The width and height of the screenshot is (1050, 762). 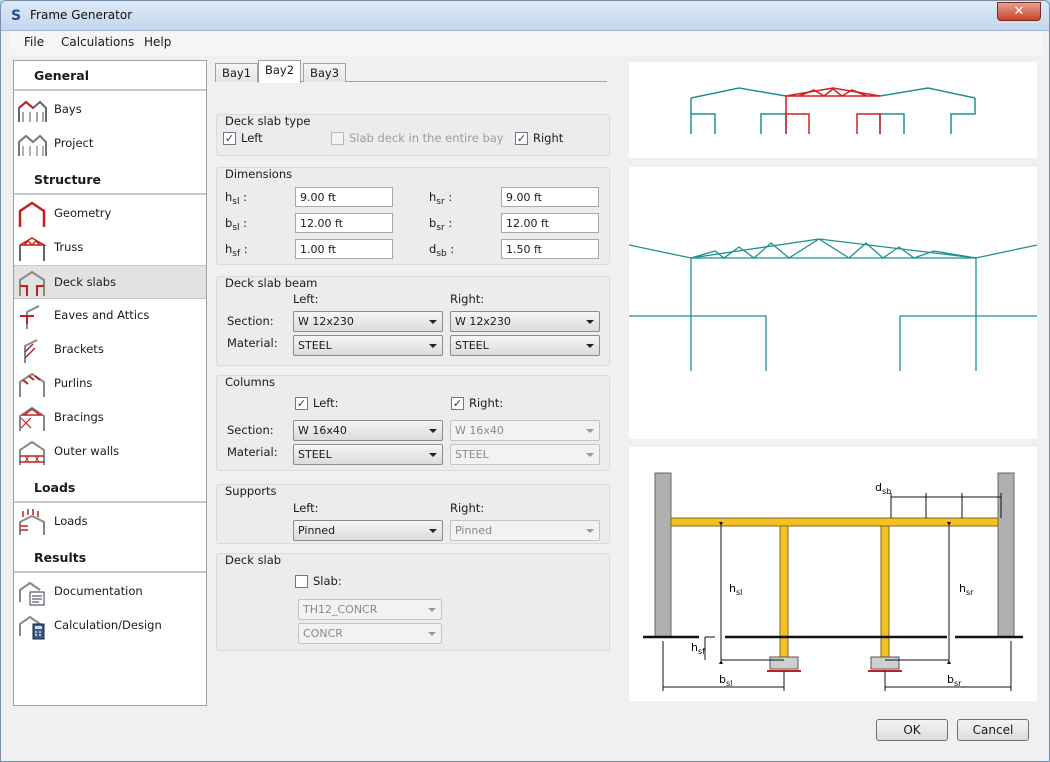 What do you see at coordinates (110, 76) in the screenshot?
I see `section-general: General` at bounding box center [110, 76].